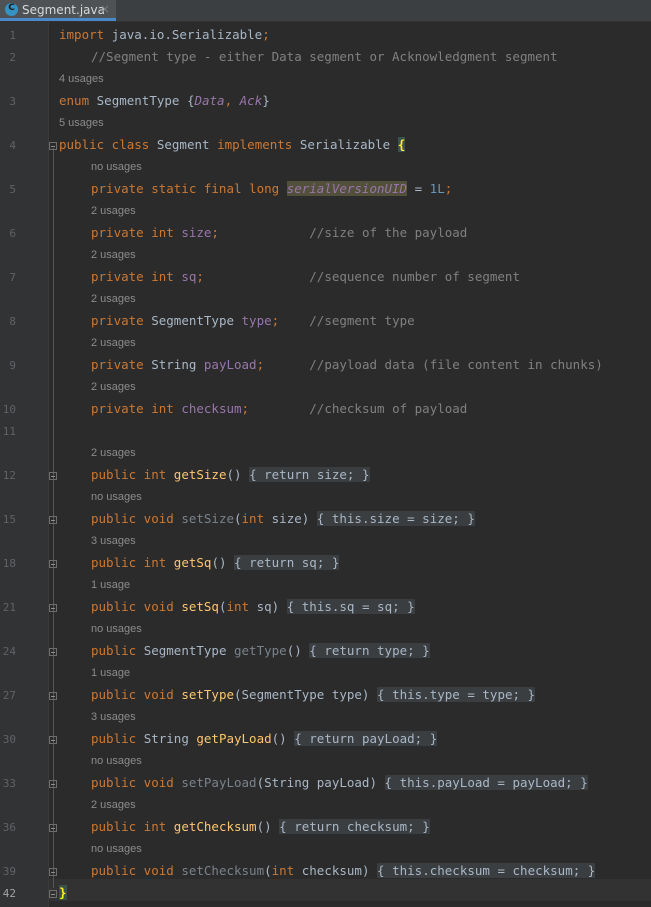 This screenshot has height=907, width=651. I want to click on code-line: public int getSize() { return size; }, so click(230, 474).